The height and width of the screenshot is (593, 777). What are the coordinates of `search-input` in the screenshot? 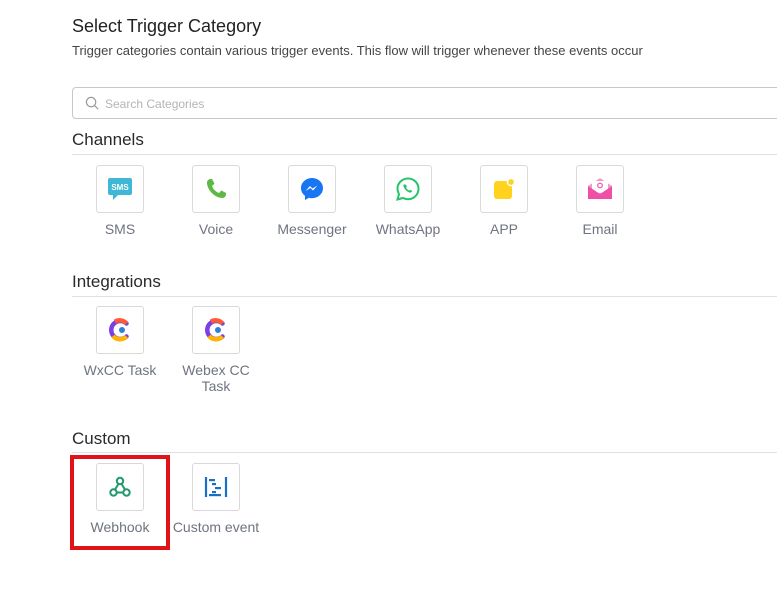 It's located at (435, 104).